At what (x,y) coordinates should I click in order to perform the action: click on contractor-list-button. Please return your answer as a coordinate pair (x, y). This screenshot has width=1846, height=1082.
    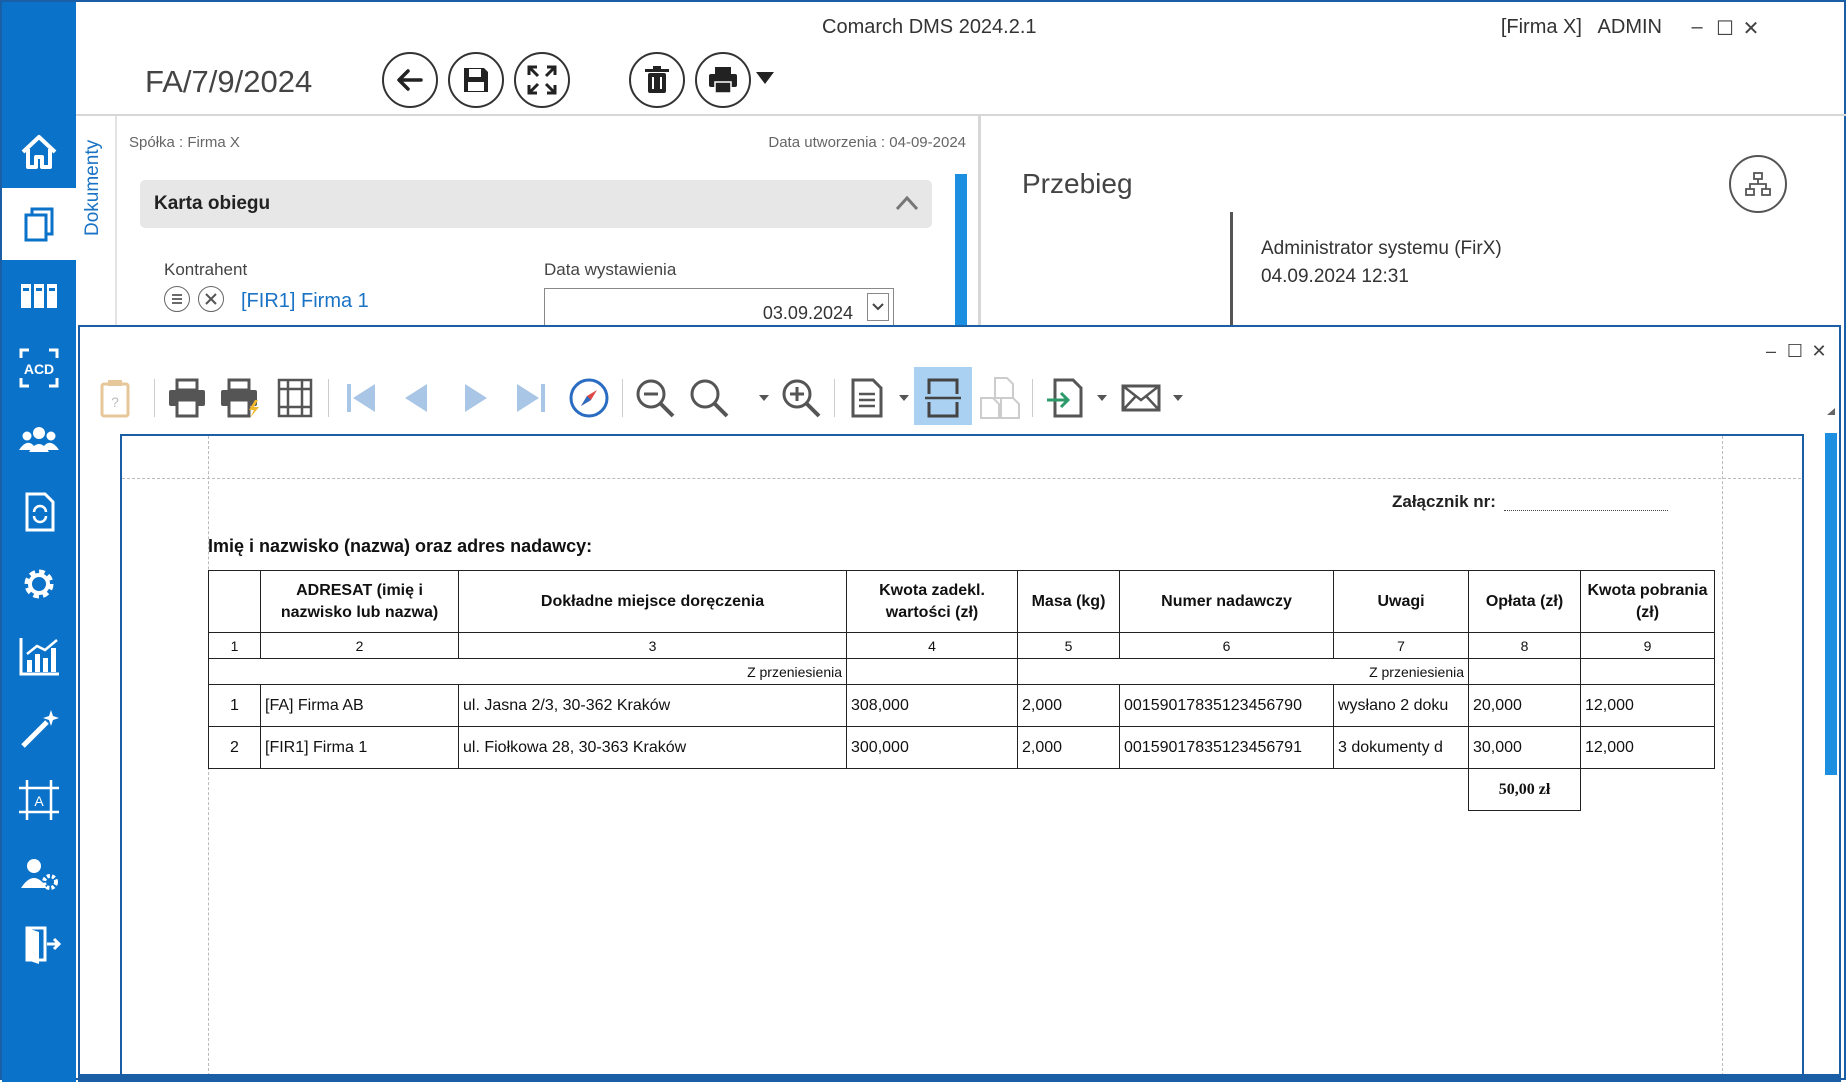
    Looking at the image, I should click on (177, 299).